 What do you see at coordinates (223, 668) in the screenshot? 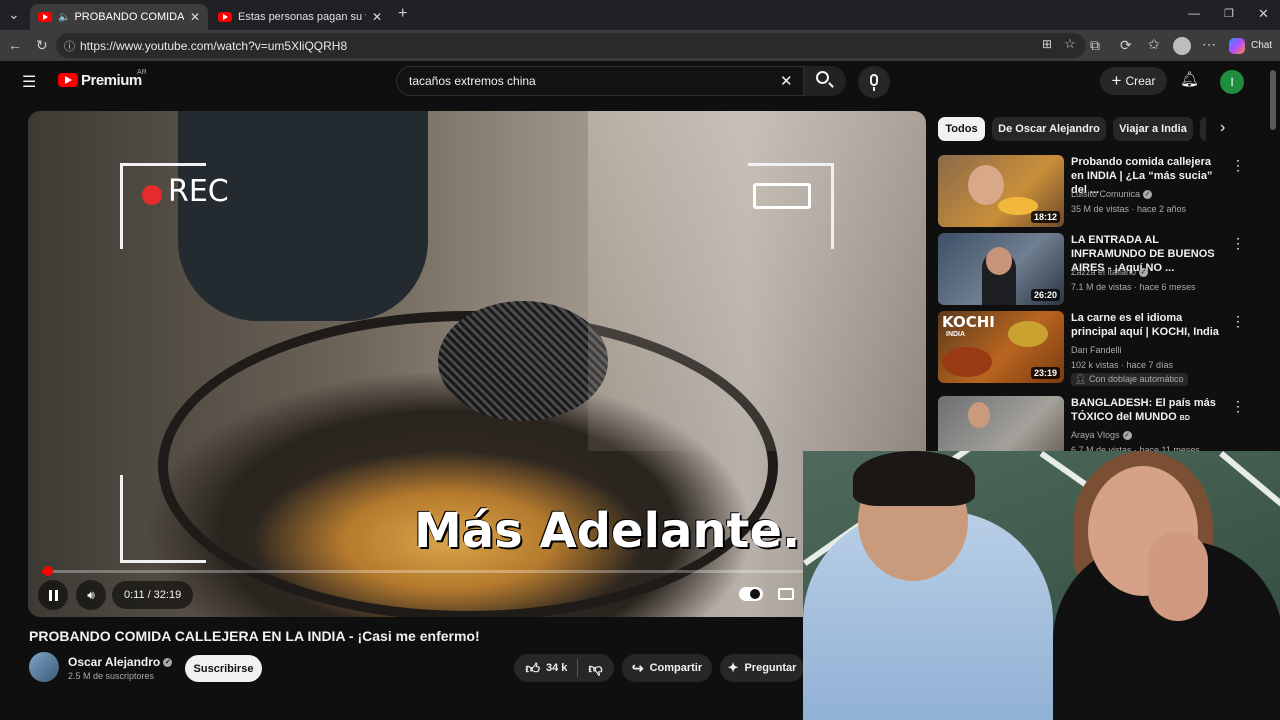
I see `subscribe-button: Suscribirse` at bounding box center [223, 668].